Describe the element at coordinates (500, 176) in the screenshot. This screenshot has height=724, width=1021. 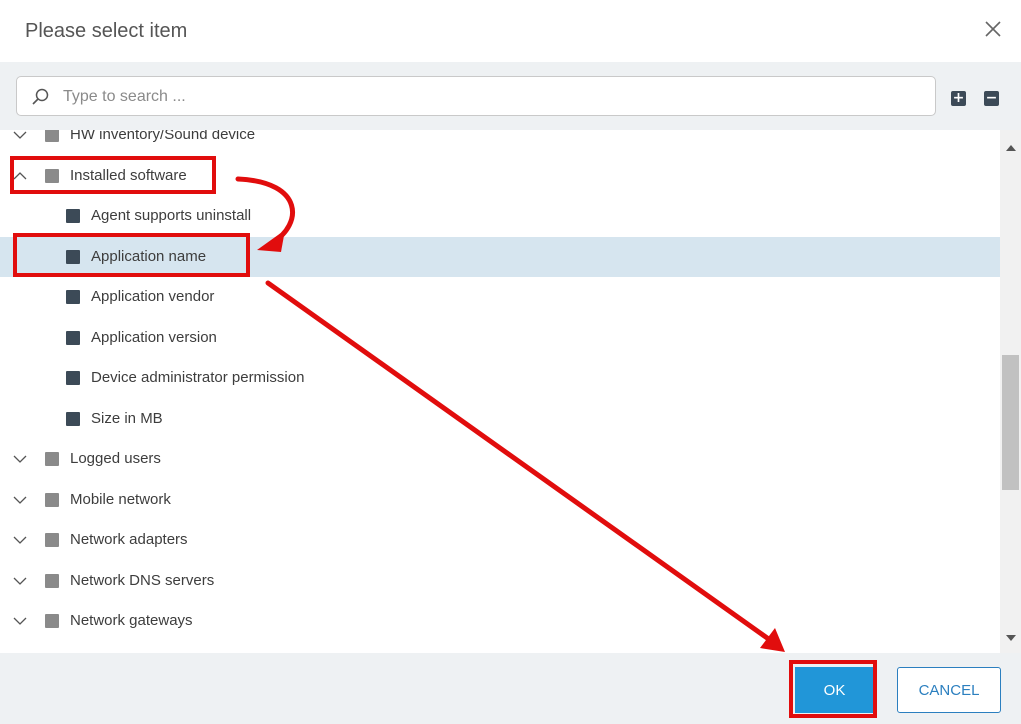
I see `tree-item: Installed software` at that location.